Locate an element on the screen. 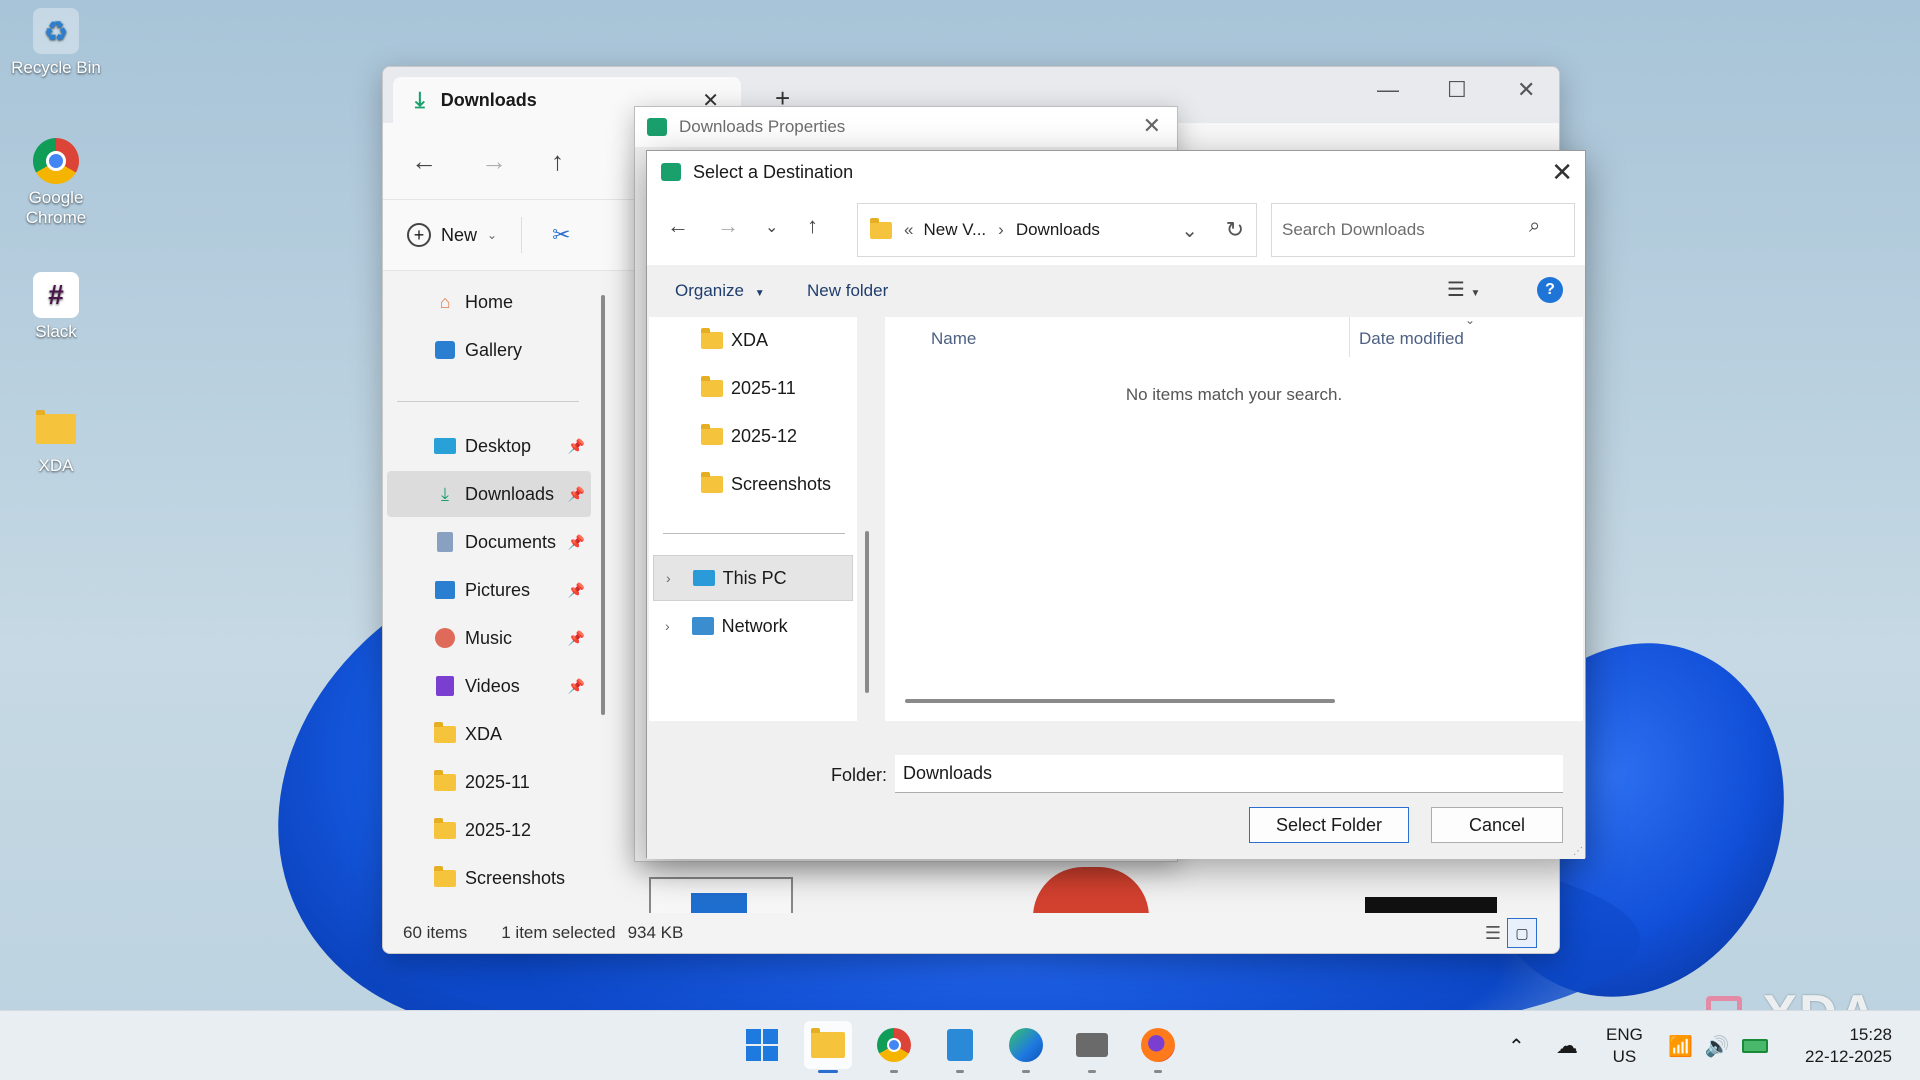 The width and height of the screenshot is (1920, 1080). navigation-pane-scrollbar is located at coordinates (867, 612).